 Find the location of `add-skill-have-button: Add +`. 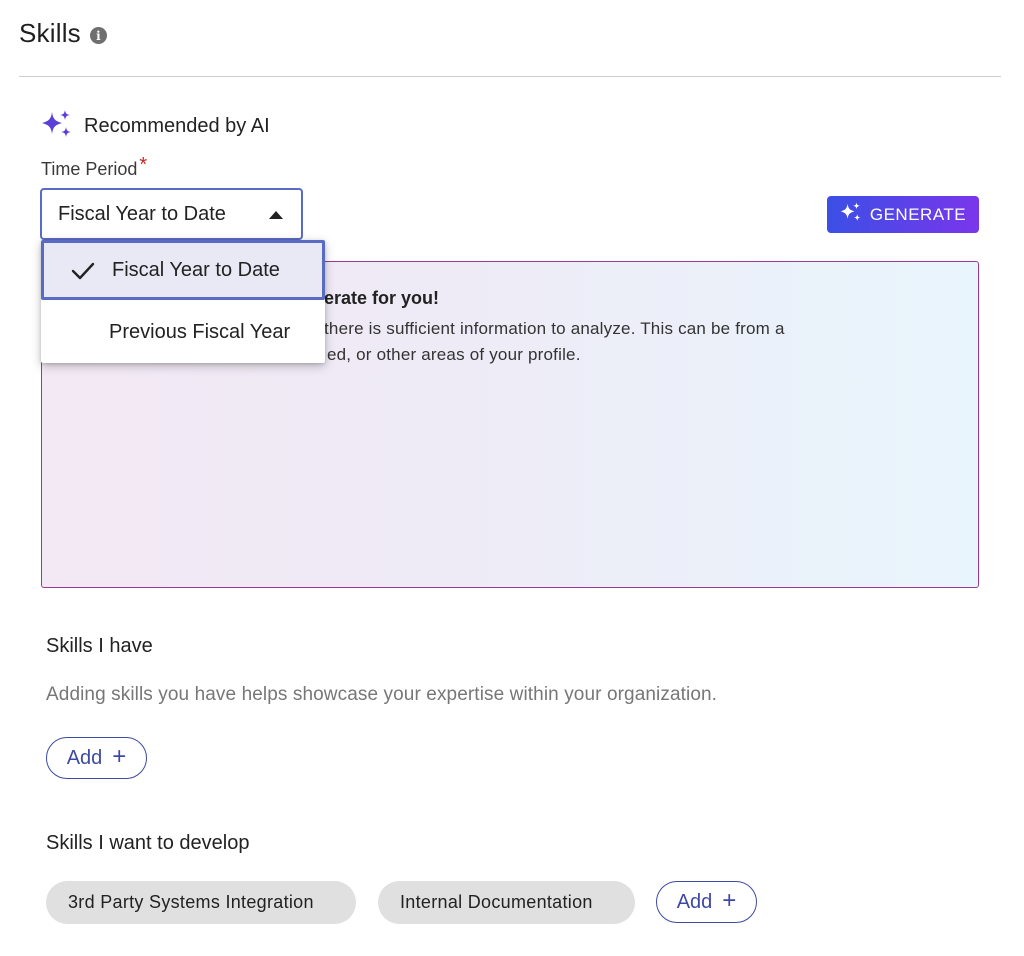

add-skill-have-button: Add + is located at coordinates (96, 758).